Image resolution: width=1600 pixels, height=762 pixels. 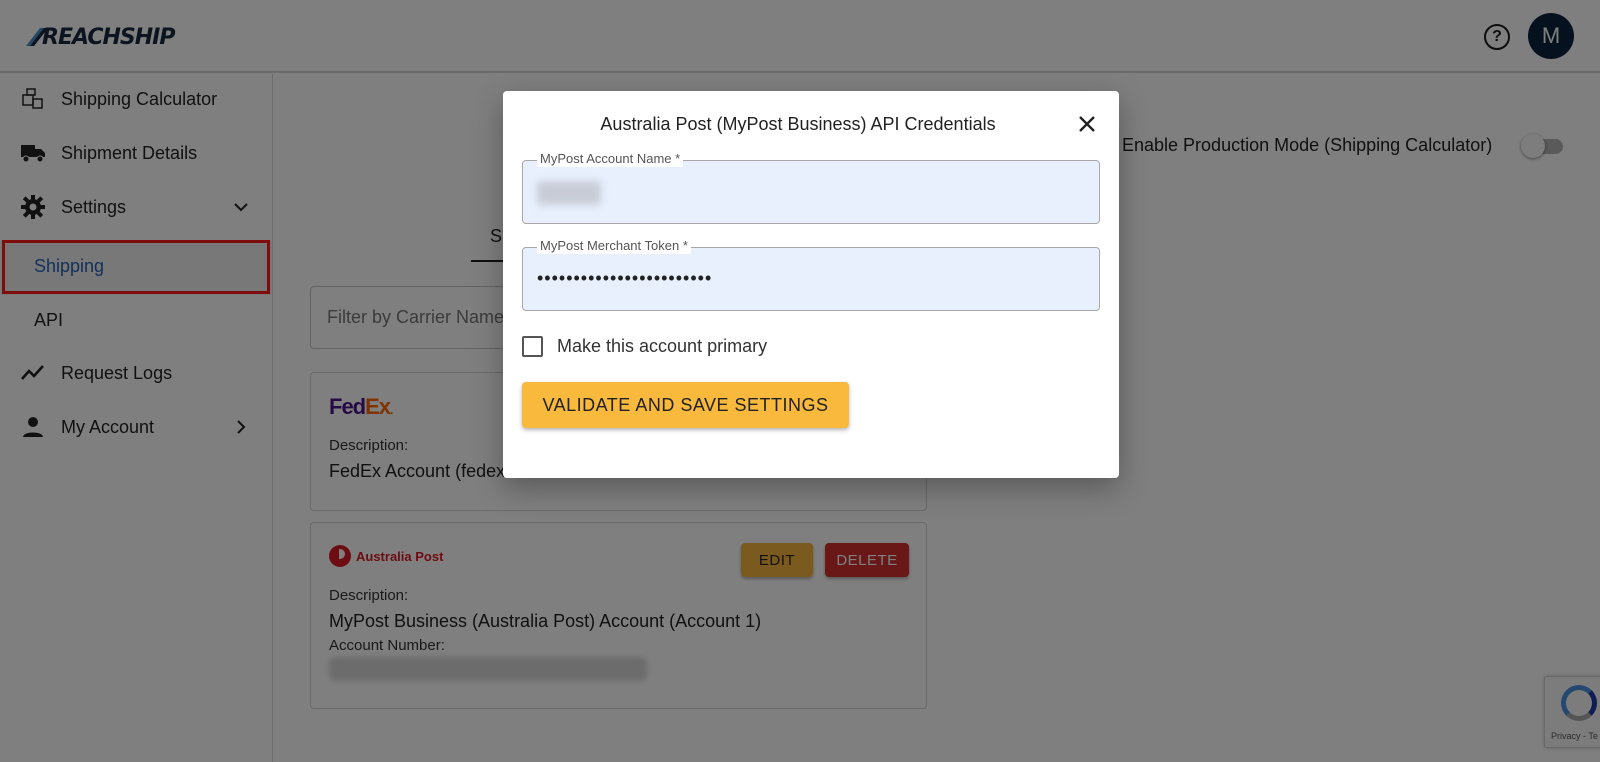 I want to click on validate-save-button: VALIDATE AND SAVE SETTINGS, so click(x=685, y=405).